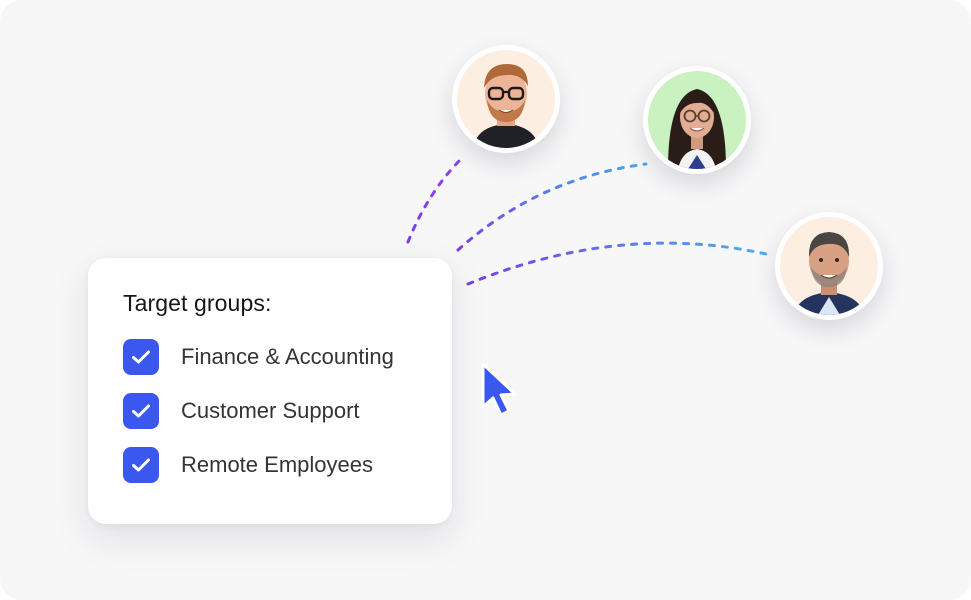 The image size is (971, 600). I want to click on remote-employees-checkbox, so click(141, 465).